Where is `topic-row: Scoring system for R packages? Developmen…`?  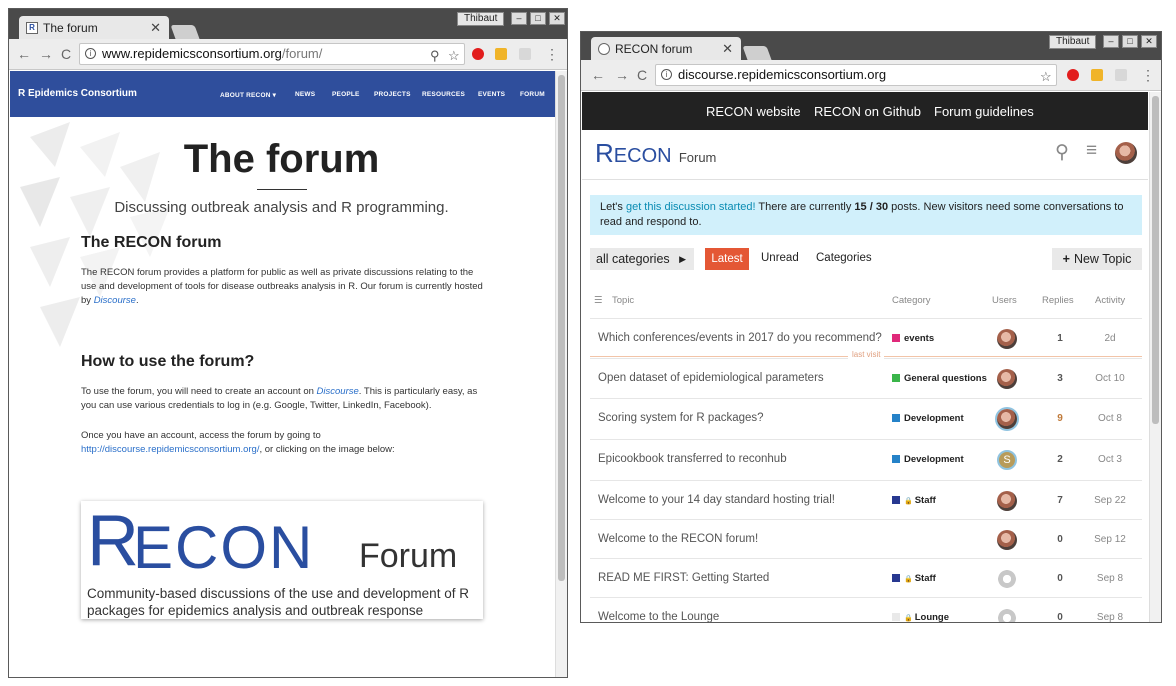
topic-row: Scoring system for R packages? Developmen… is located at coordinates (866, 418).